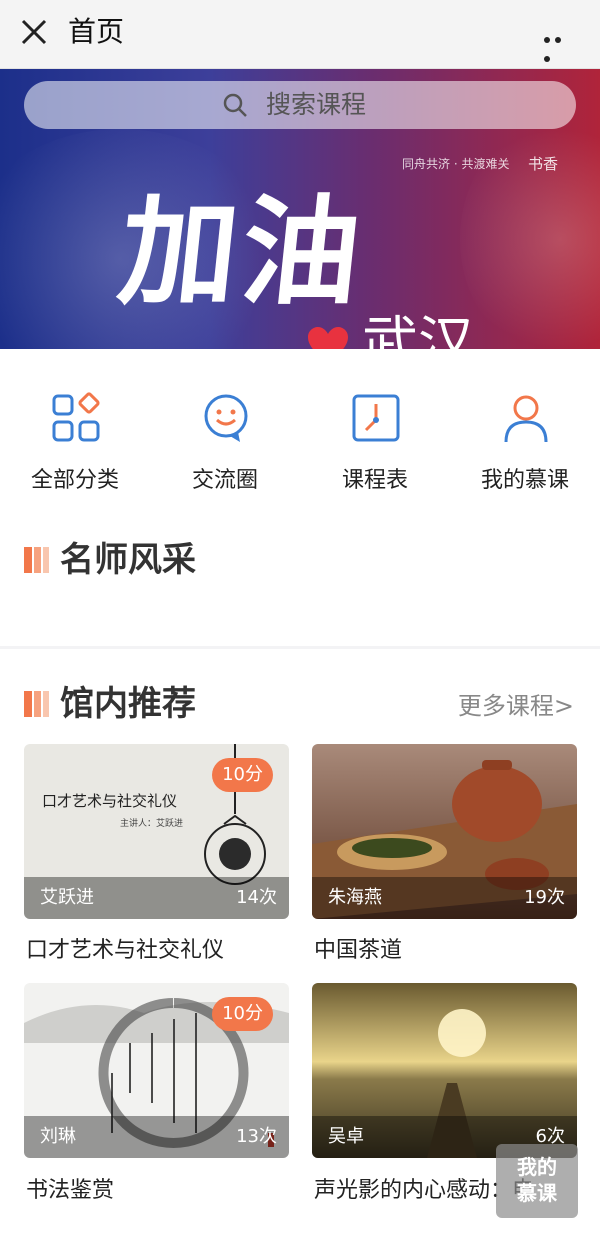  Describe the element at coordinates (537, 1193) in the screenshot. I see `float-button-line2: 慕课` at that location.